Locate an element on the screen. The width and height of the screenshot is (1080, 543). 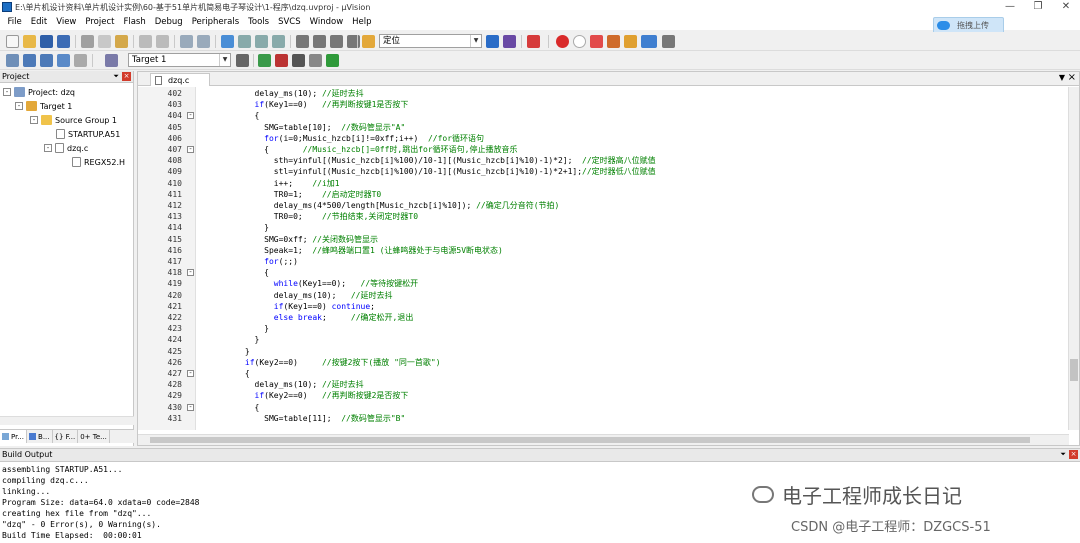
insert-breakpoint-icon is located at coordinates (562, 41).